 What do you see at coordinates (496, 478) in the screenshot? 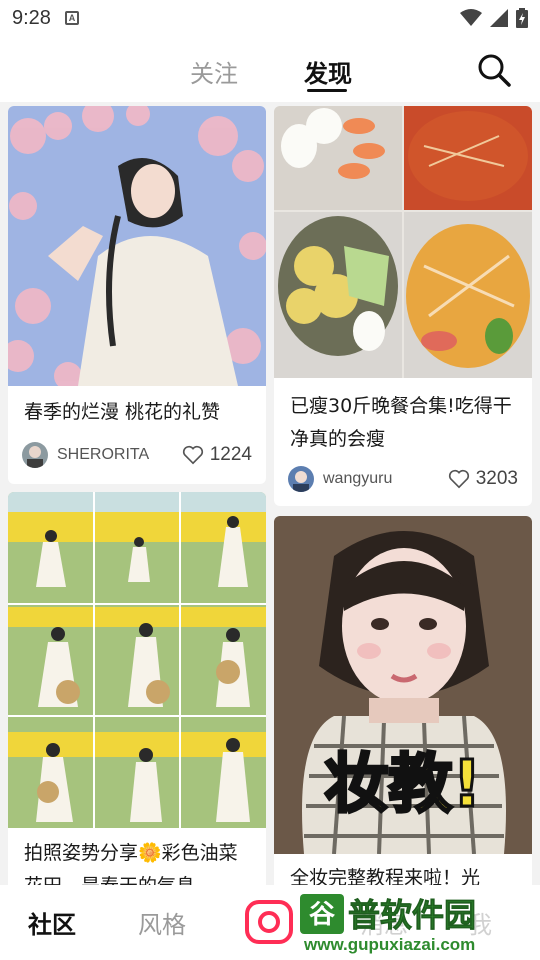
I see `like-count: 3203` at bounding box center [496, 478].